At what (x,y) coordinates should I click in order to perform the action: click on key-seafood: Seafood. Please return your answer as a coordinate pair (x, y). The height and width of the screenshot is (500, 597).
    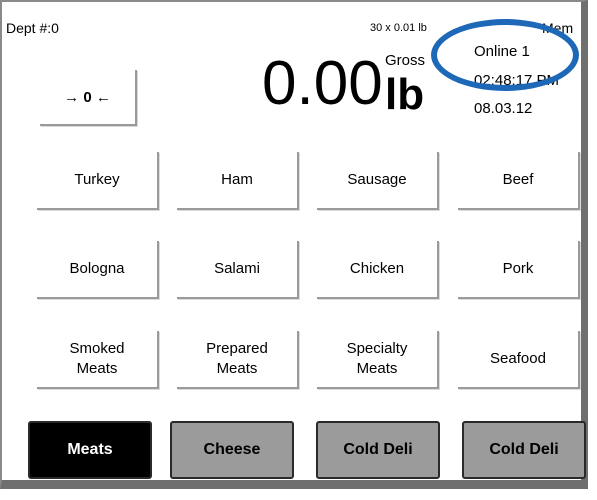
    Looking at the image, I should click on (519, 360).